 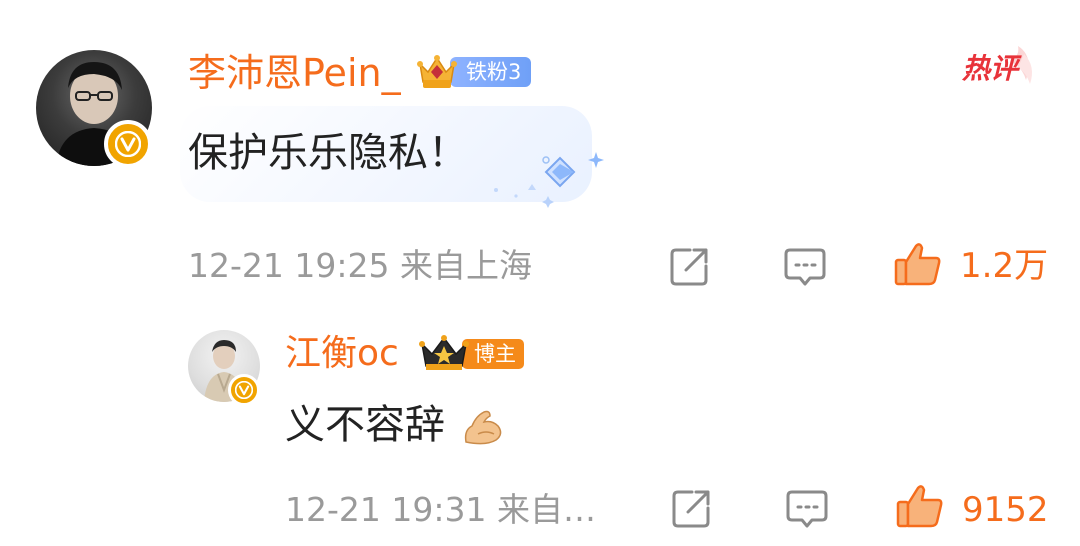 What do you see at coordinates (365, 425) in the screenshot?
I see `reply-text: 义不容辞` at bounding box center [365, 425].